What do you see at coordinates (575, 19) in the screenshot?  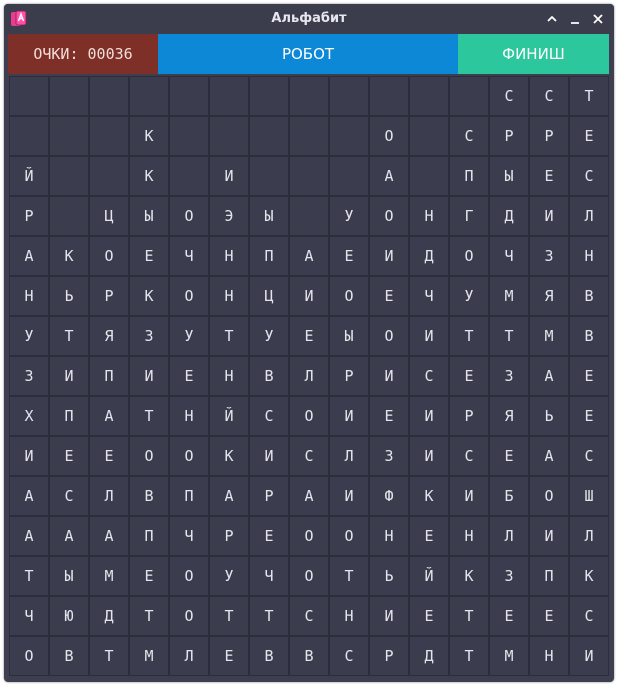 I see `minimize-icon` at bounding box center [575, 19].